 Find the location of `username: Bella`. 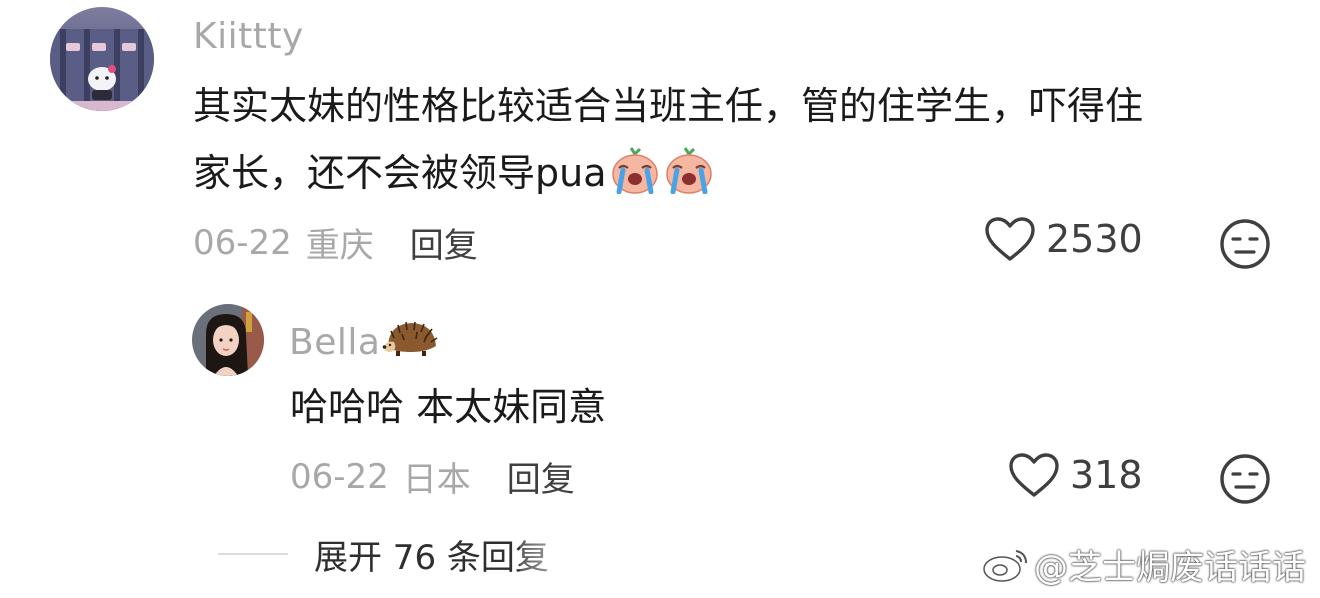

username: Bella is located at coordinates (334, 342).